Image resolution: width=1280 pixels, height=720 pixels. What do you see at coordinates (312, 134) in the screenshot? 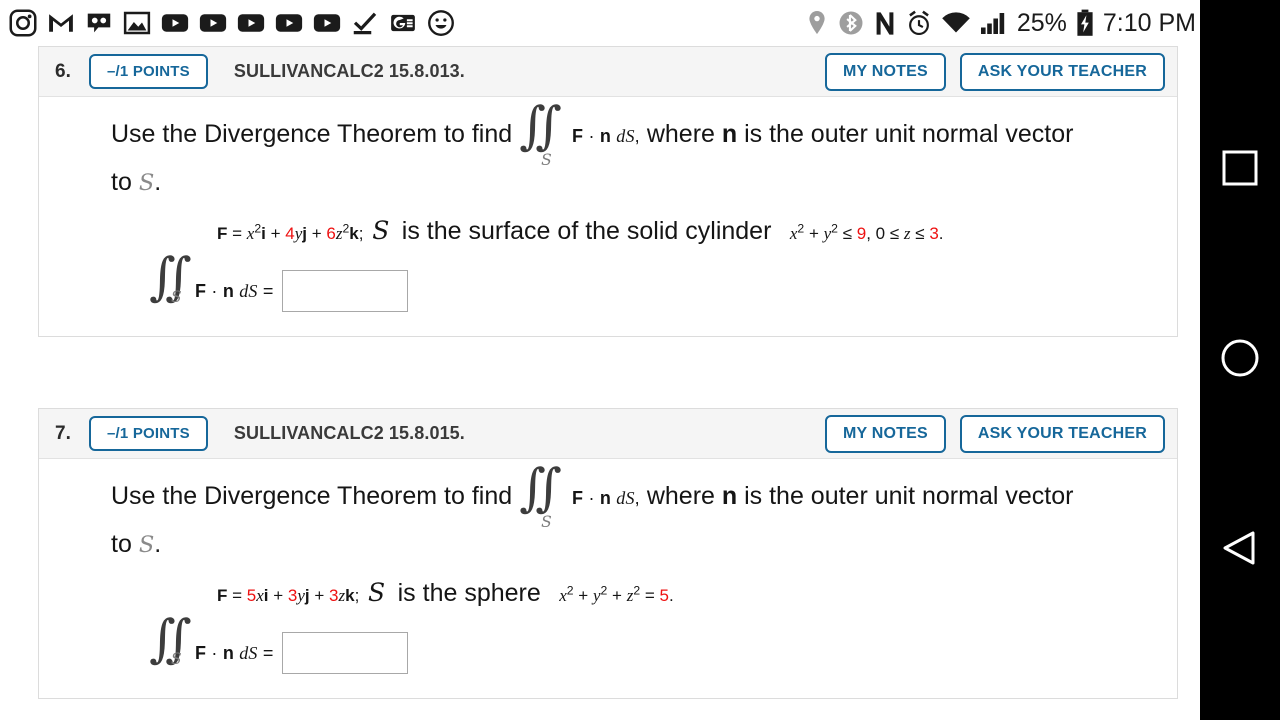
I see `prompt-lead-6: Use the Divergence Theorem to find` at bounding box center [312, 134].